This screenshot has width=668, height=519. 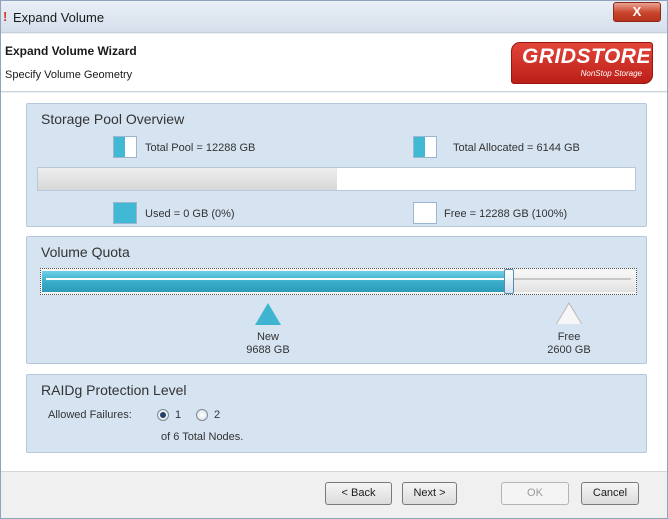 I want to click on total-nodes-text: of 6 Total Nodes., so click(x=202, y=437).